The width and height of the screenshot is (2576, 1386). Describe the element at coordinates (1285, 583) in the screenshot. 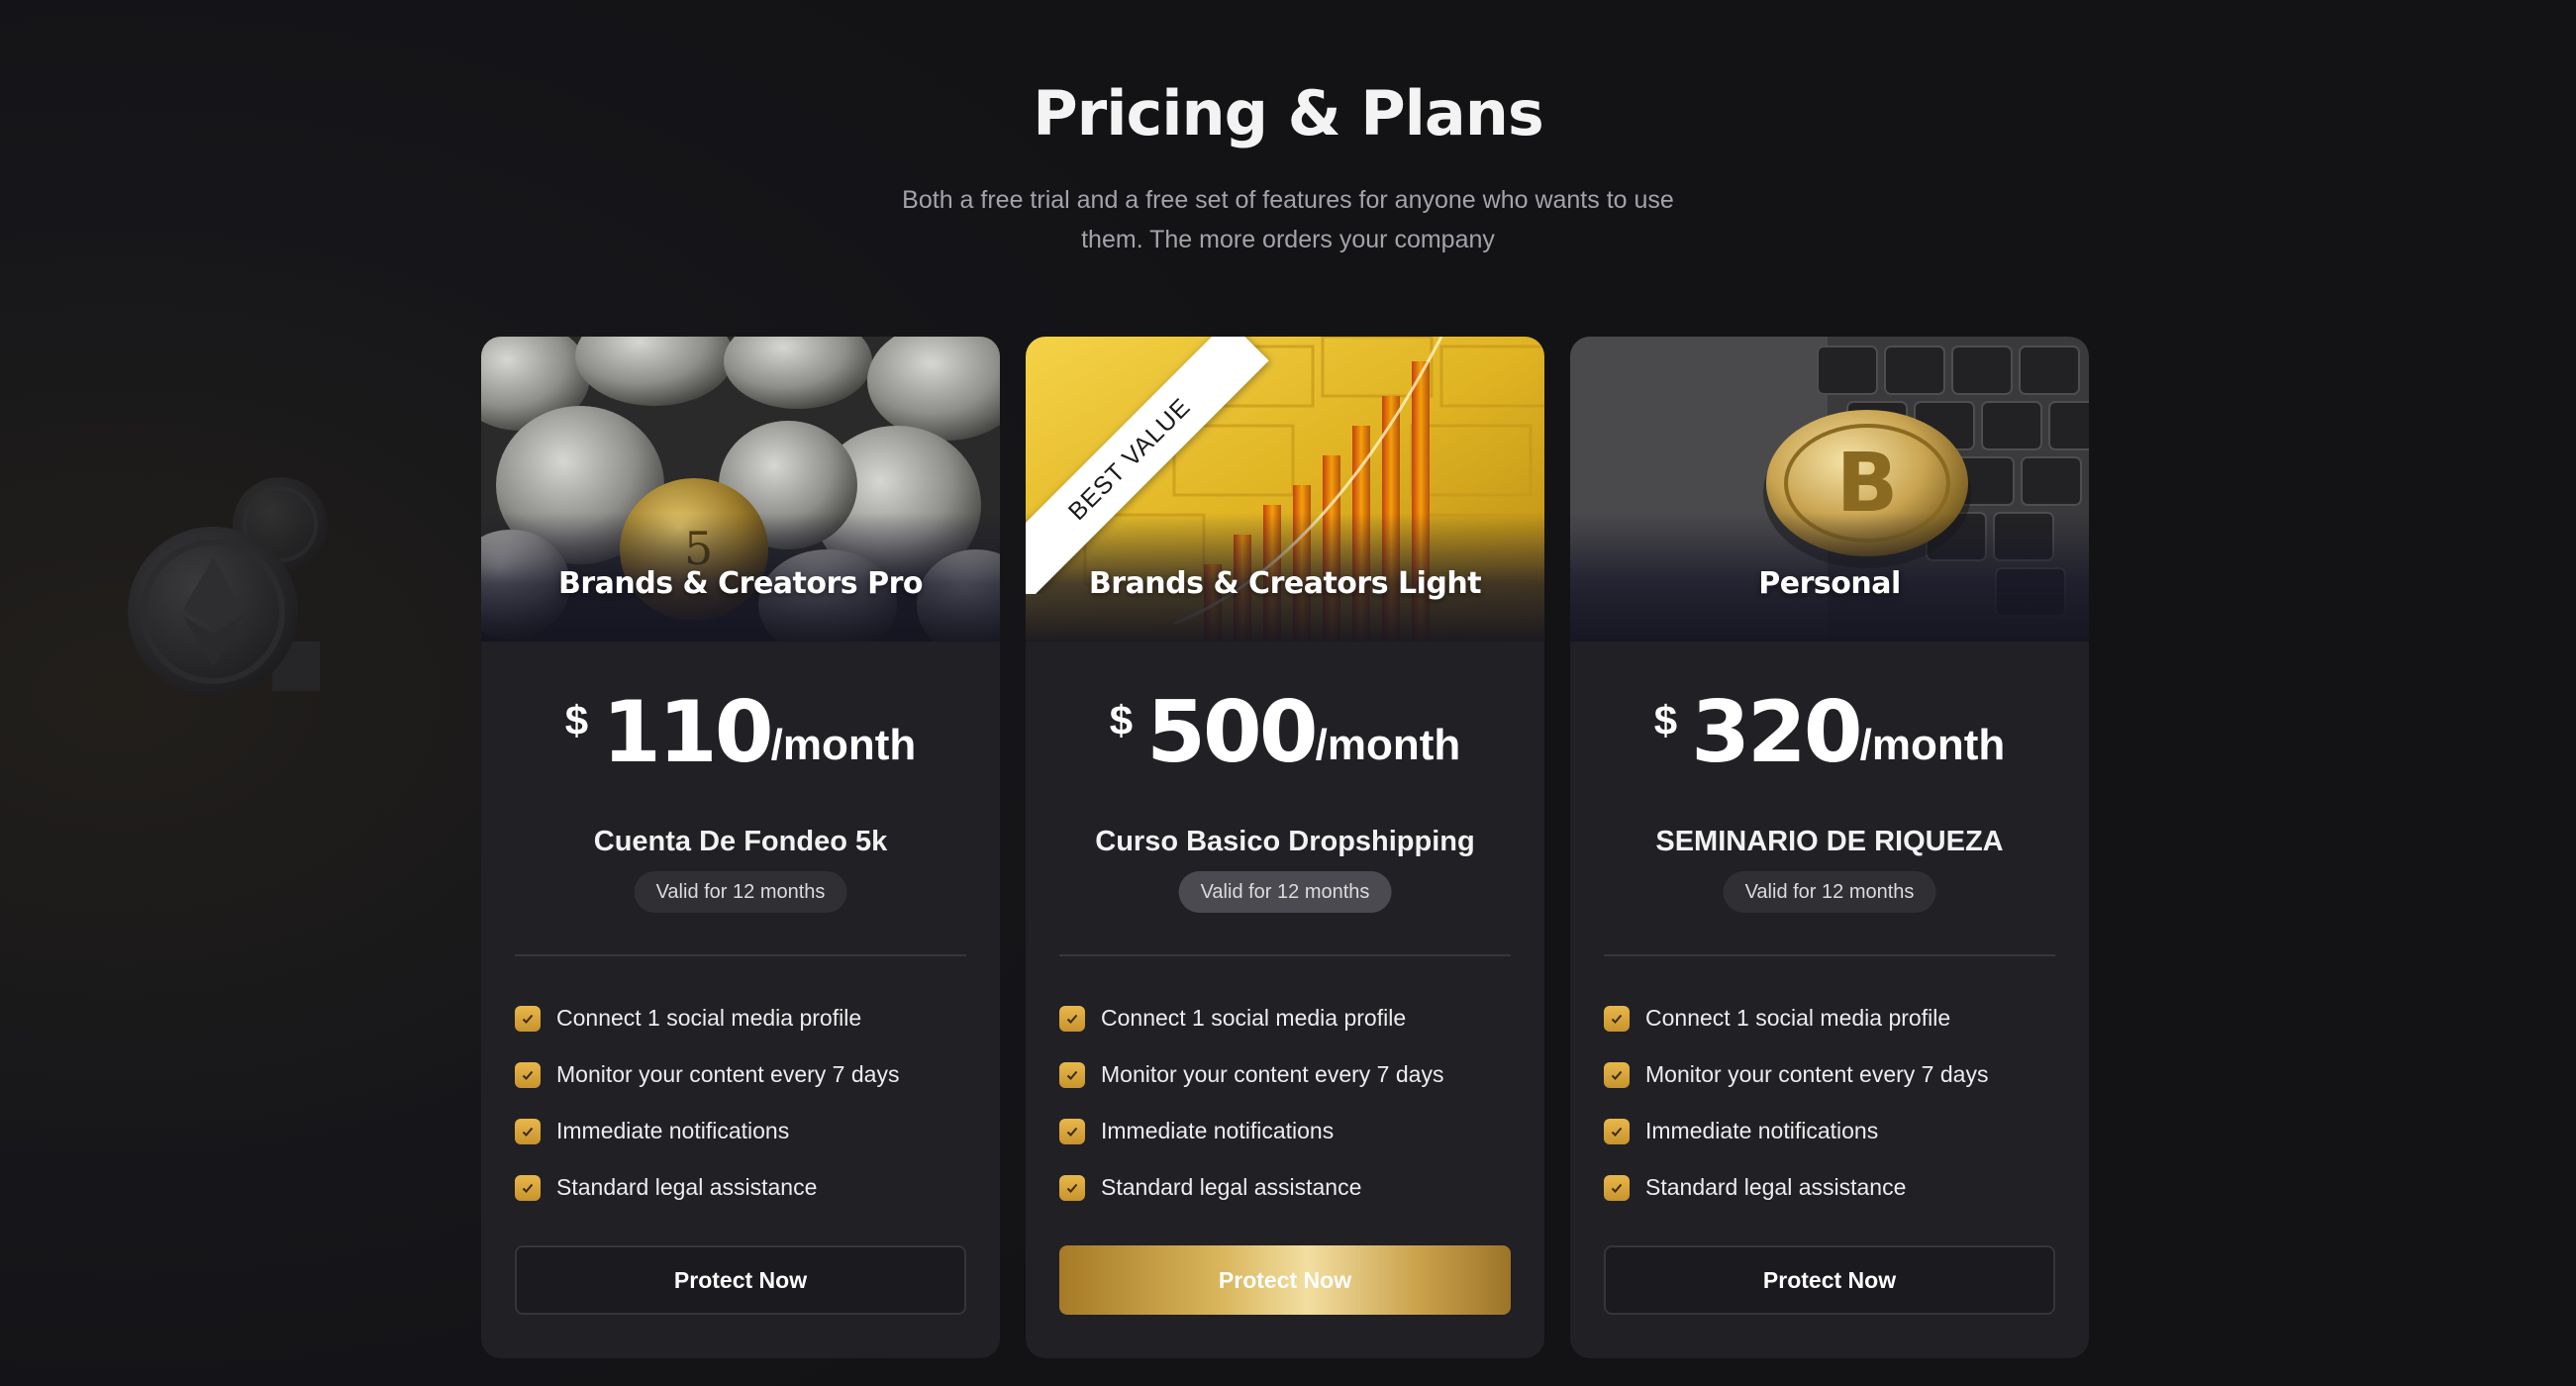

I see `plan-name: Brands & Creators Light` at that location.